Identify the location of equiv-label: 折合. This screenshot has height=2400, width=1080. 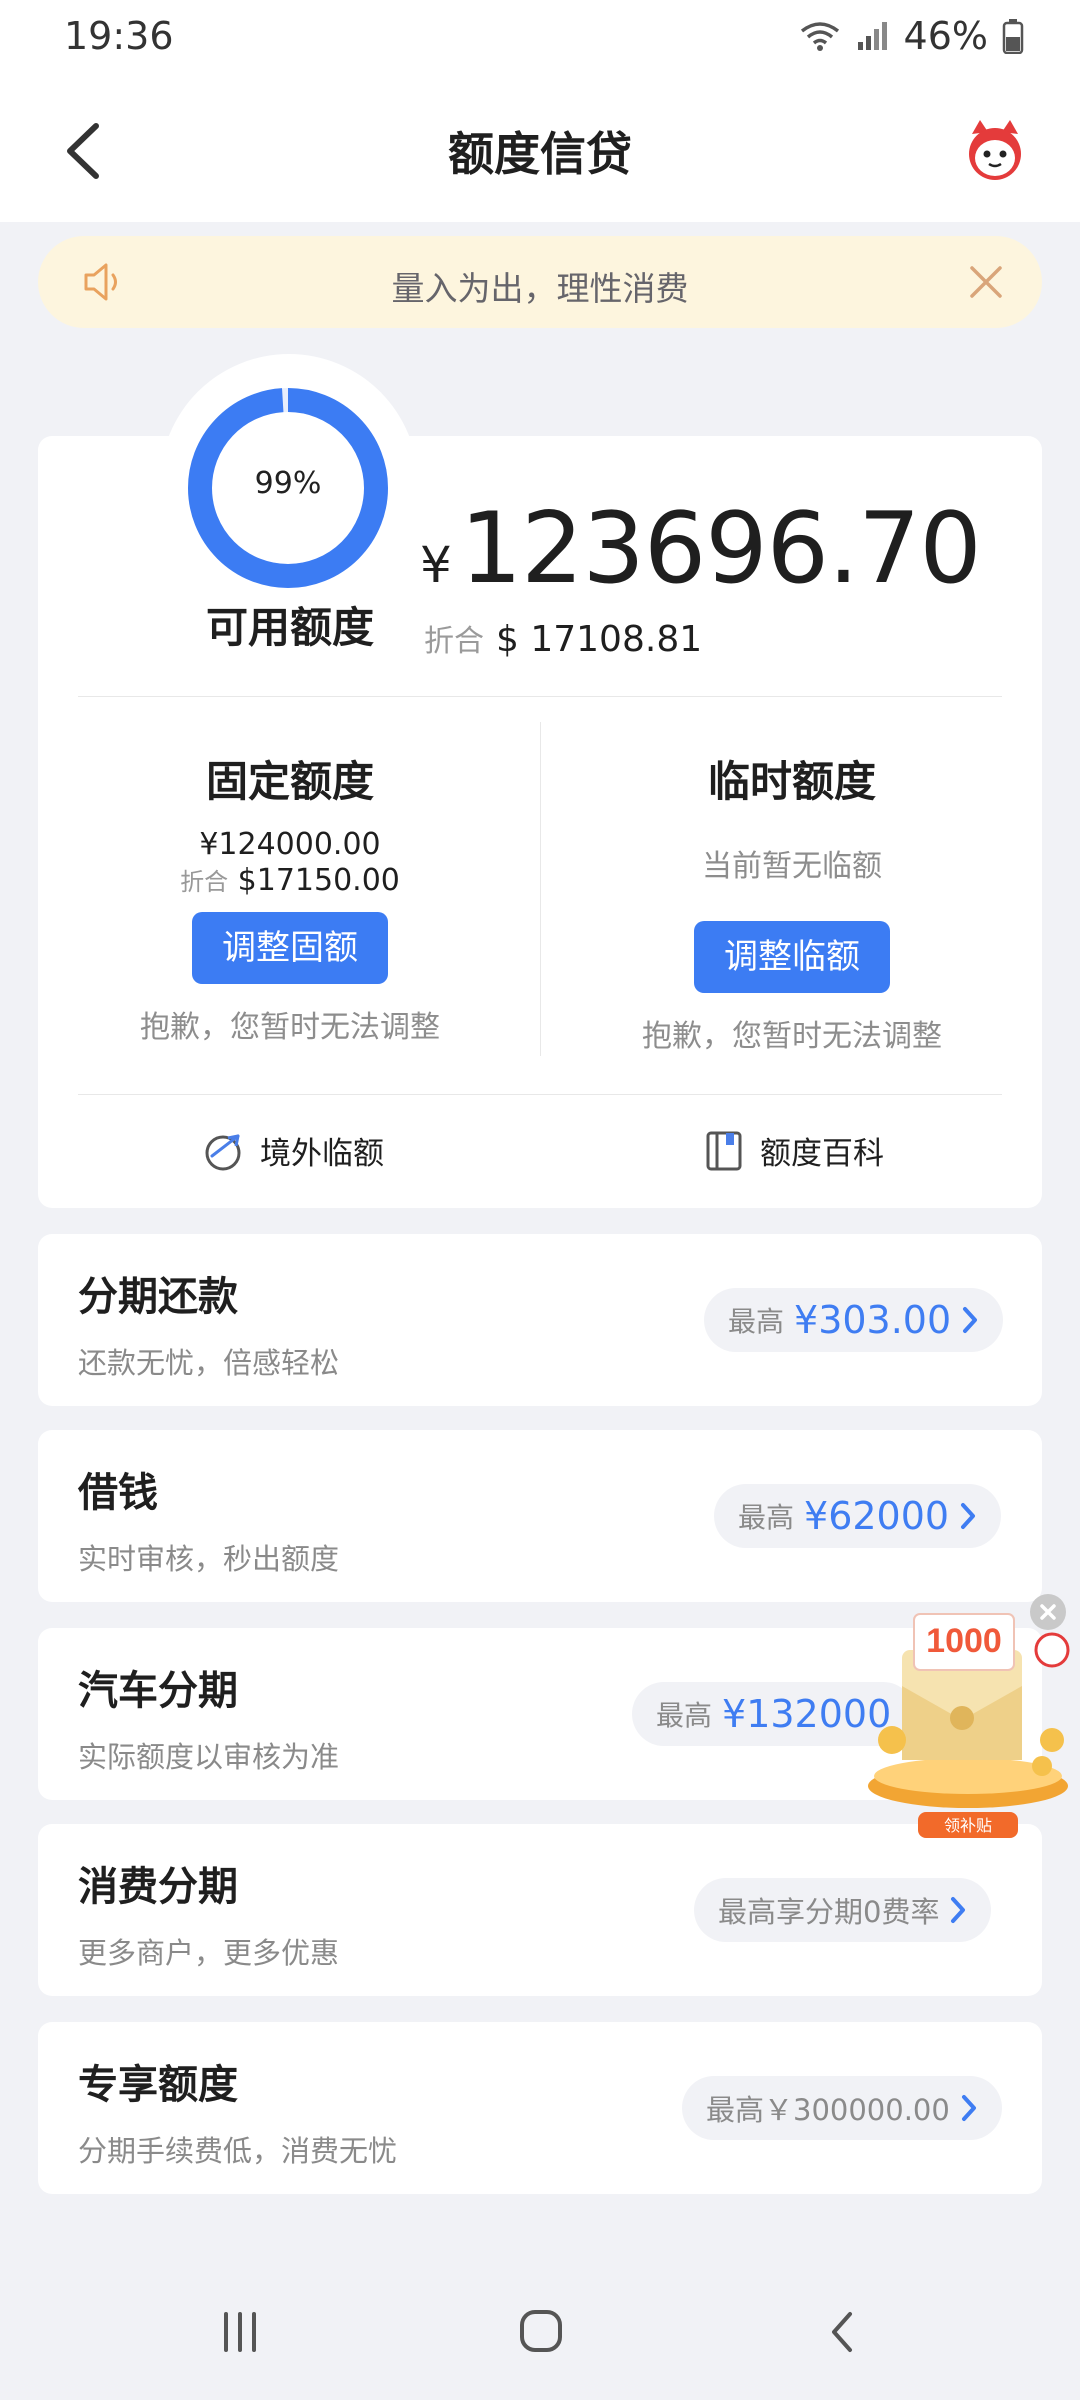
(454, 641).